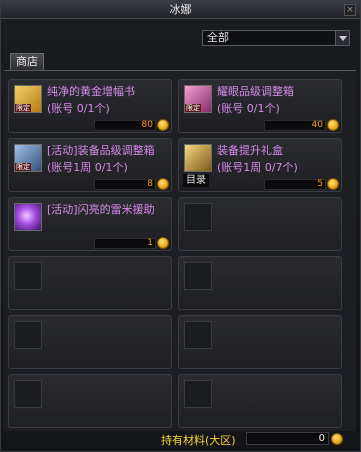  What do you see at coordinates (28, 99) in the screenshot?
I see `gold-book-icon: 限定` at bounding box center [28, 99].